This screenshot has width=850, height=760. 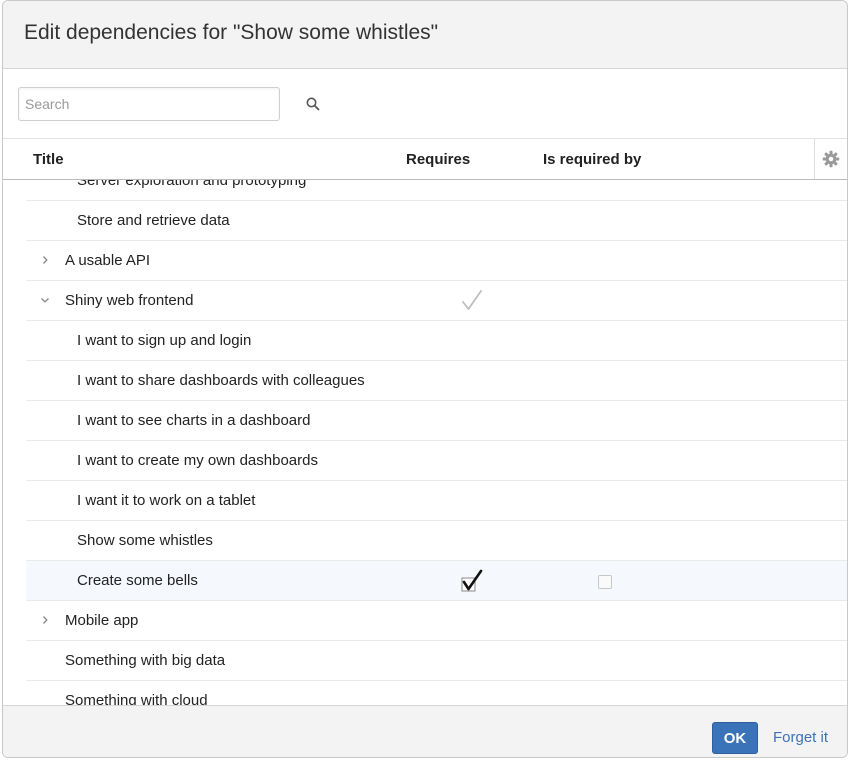 What do you see at coordinates (108, 260) in the screenshot?
I see `row-title: A usable API` at bounding box center [108, 260].